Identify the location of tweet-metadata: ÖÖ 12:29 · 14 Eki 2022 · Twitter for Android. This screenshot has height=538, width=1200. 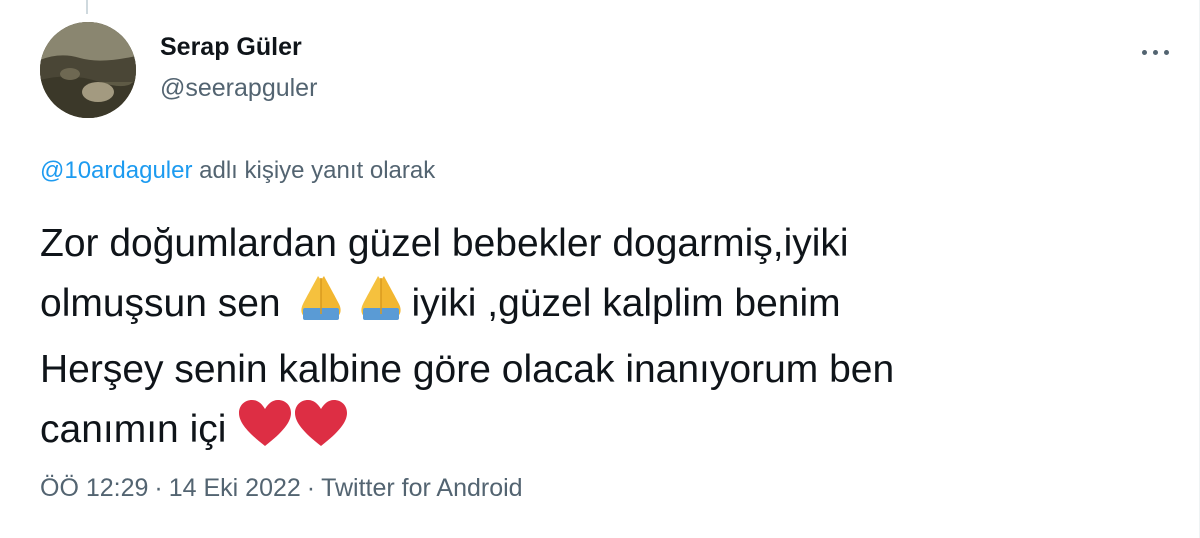
(281, 488).